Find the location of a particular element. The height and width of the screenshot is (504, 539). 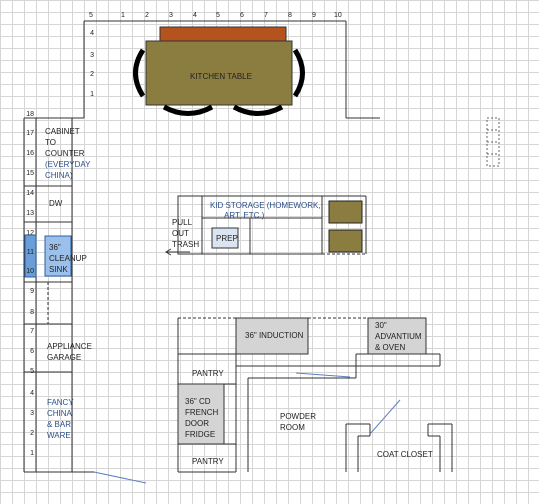

cabinet-label-line: (EVERYDAY is located at coordinates (68, 164).